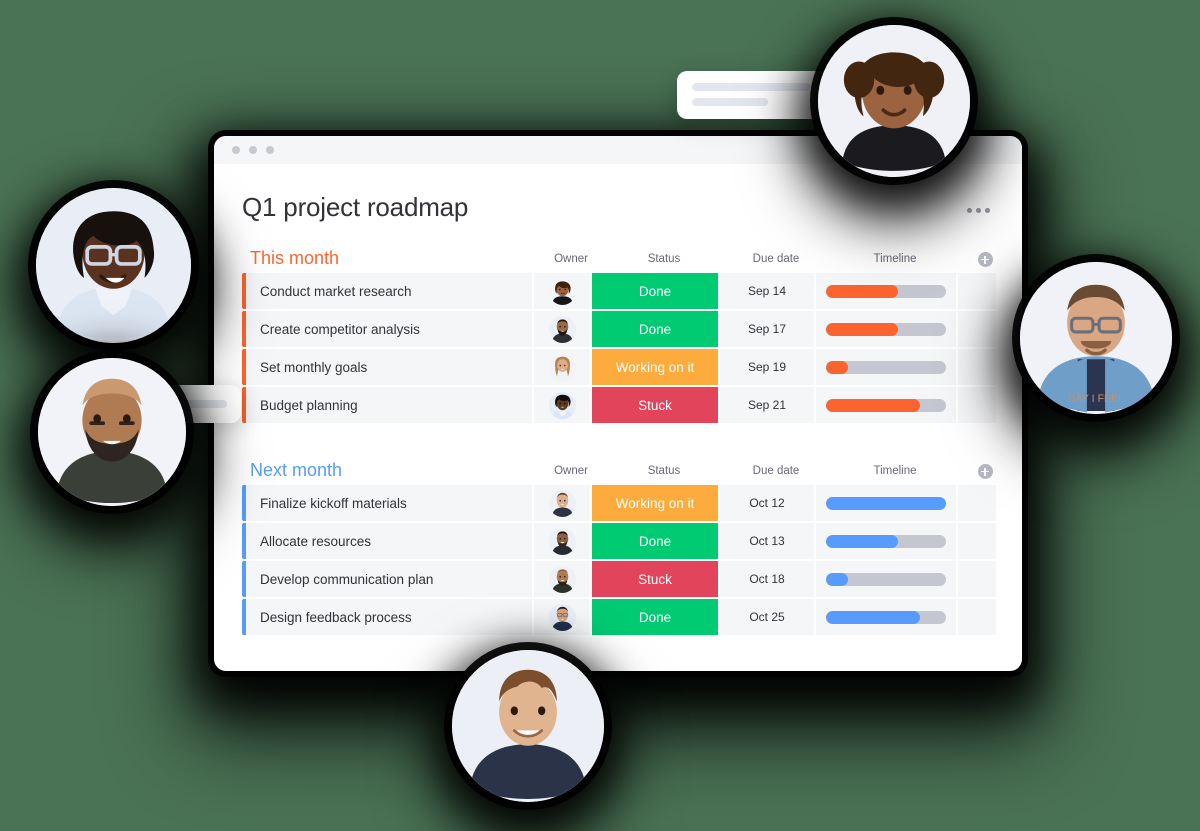  Describe the element at coordinates (390, 367) in the screenshot. I see `task-name-cell: Set monthly goals` at that location.